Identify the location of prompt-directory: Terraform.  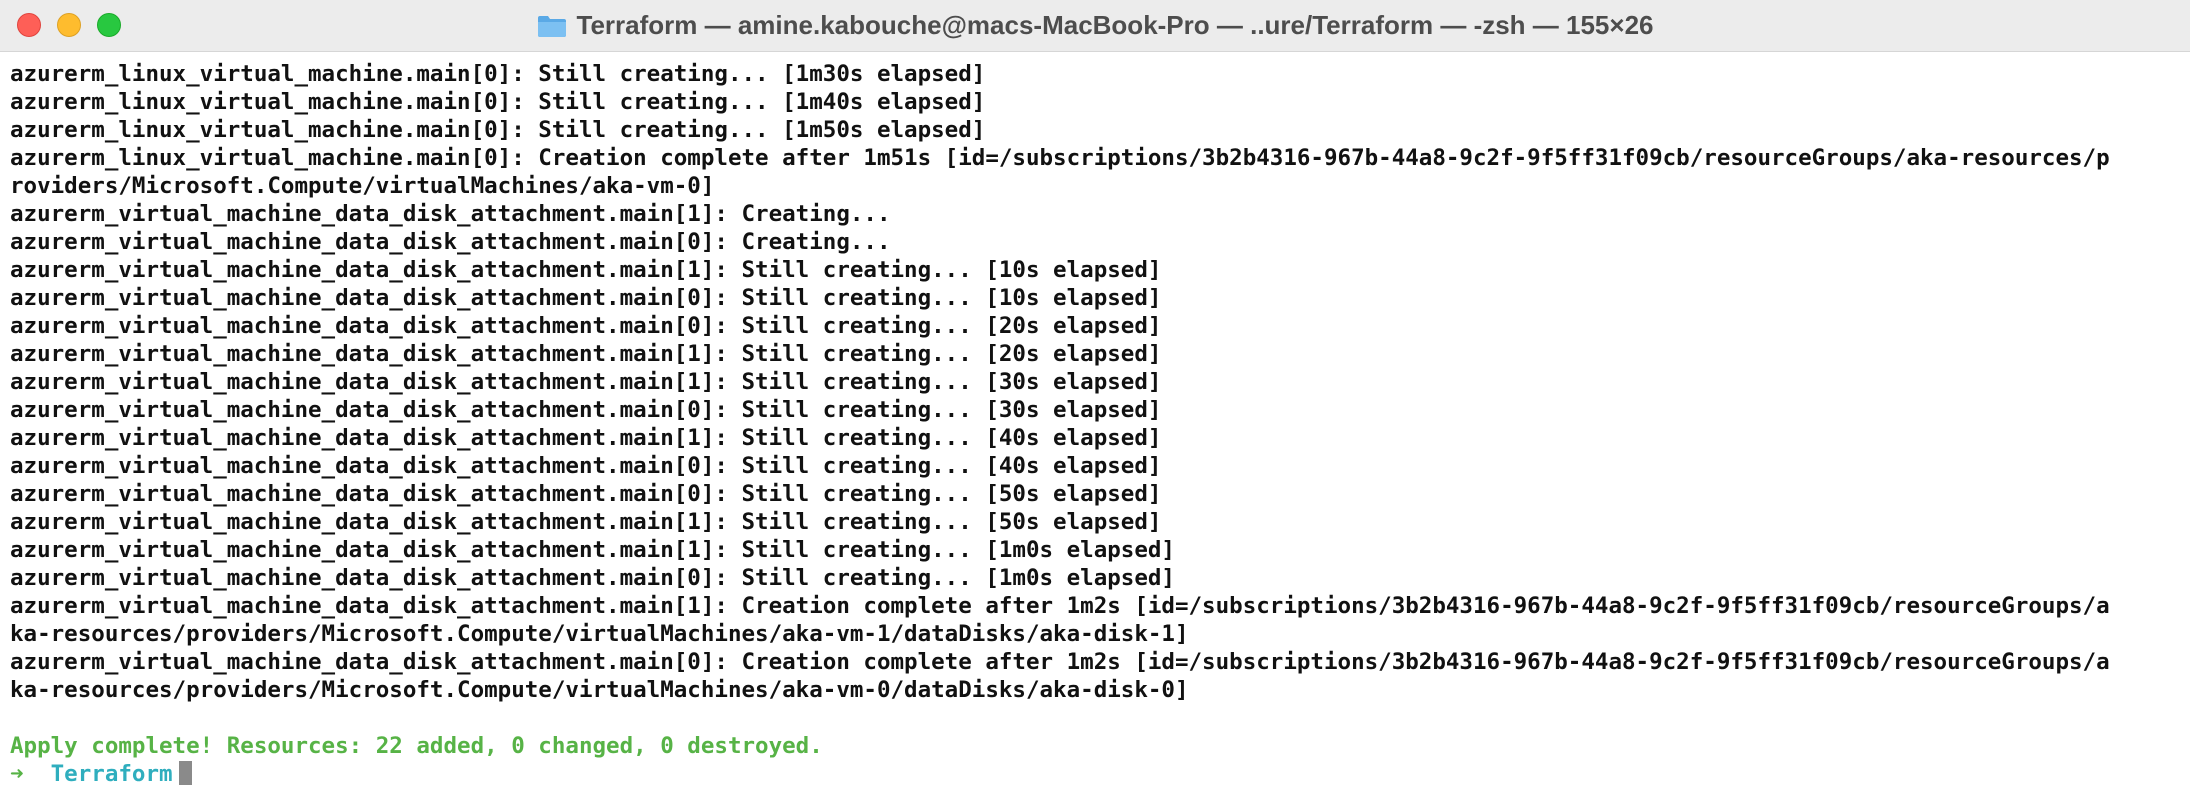
(111, 774).